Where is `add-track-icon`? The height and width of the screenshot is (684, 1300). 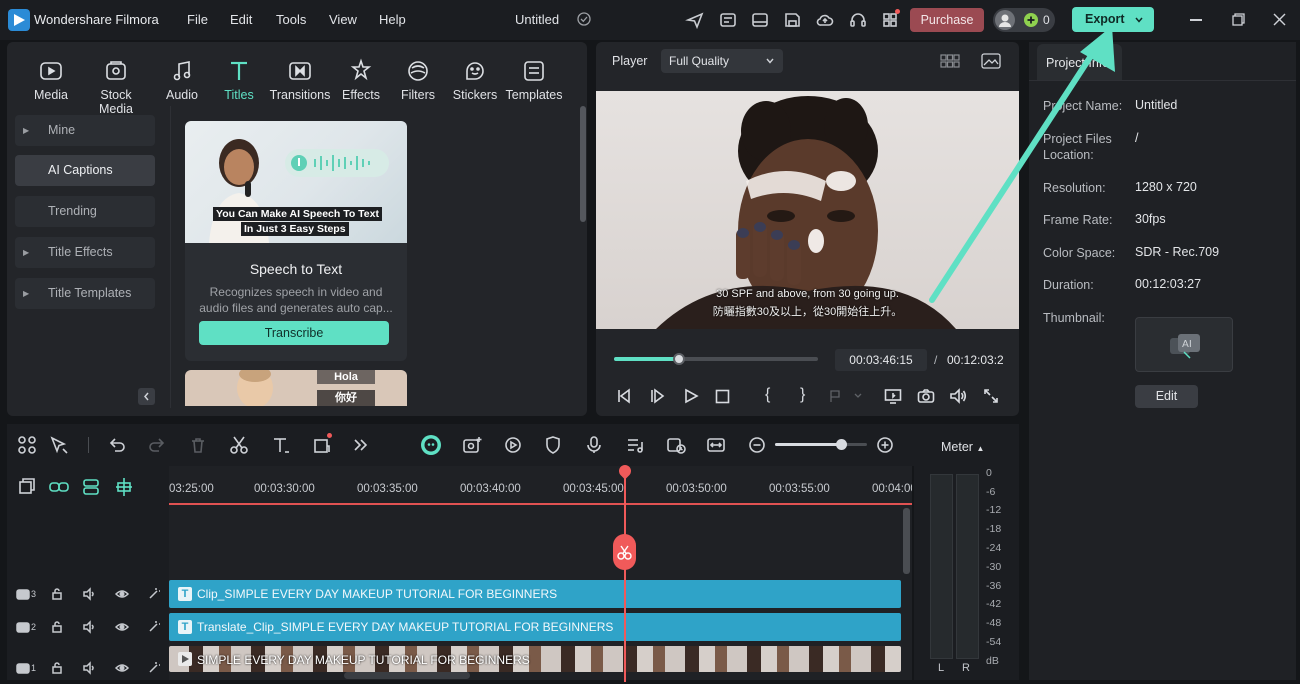 add-track-icon is located at coordinates (27, 487).